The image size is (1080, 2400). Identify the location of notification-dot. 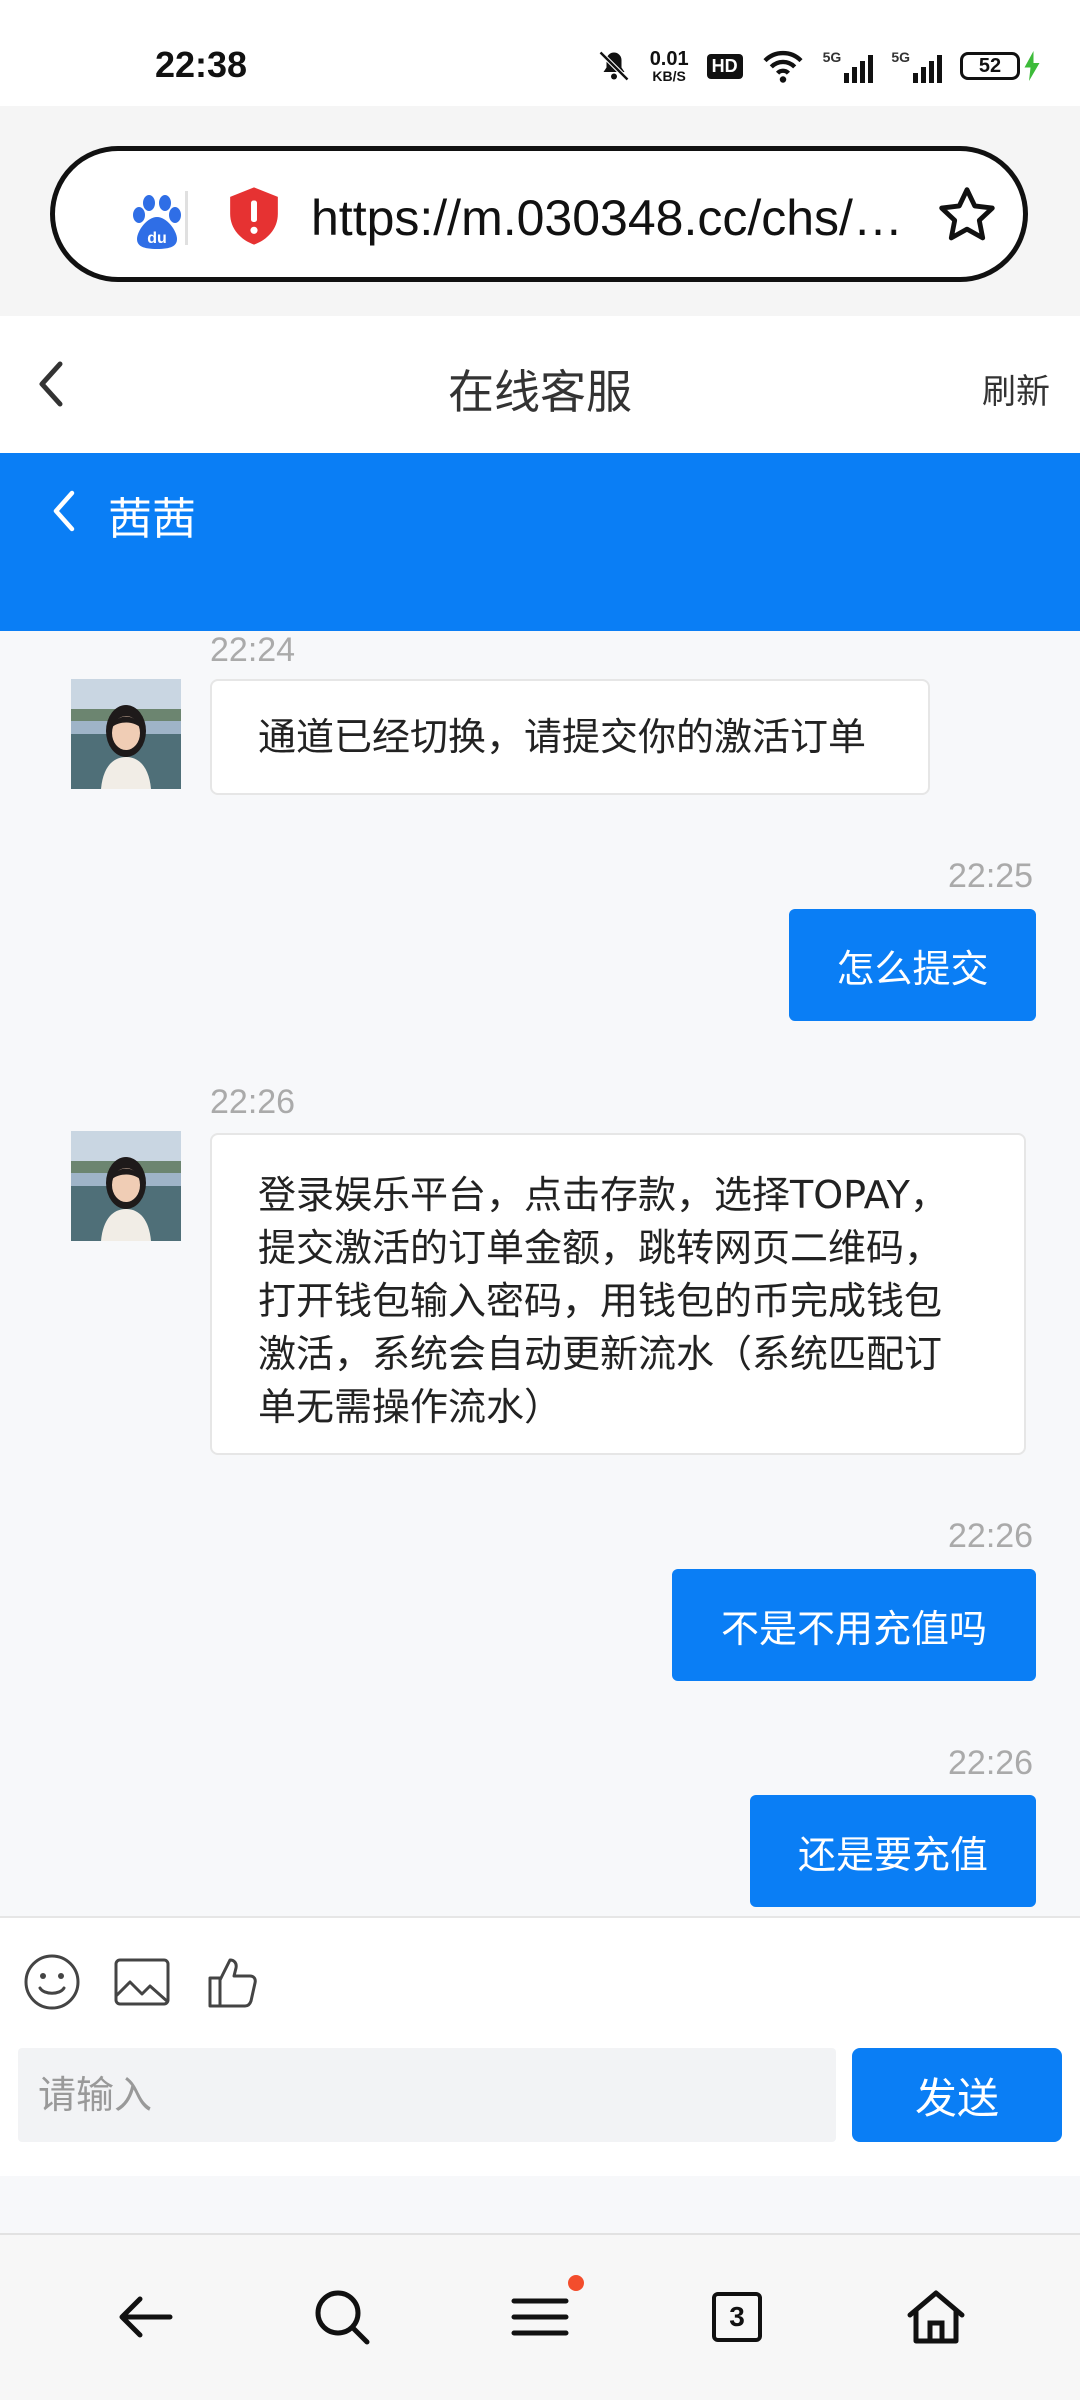
(576, 2283).